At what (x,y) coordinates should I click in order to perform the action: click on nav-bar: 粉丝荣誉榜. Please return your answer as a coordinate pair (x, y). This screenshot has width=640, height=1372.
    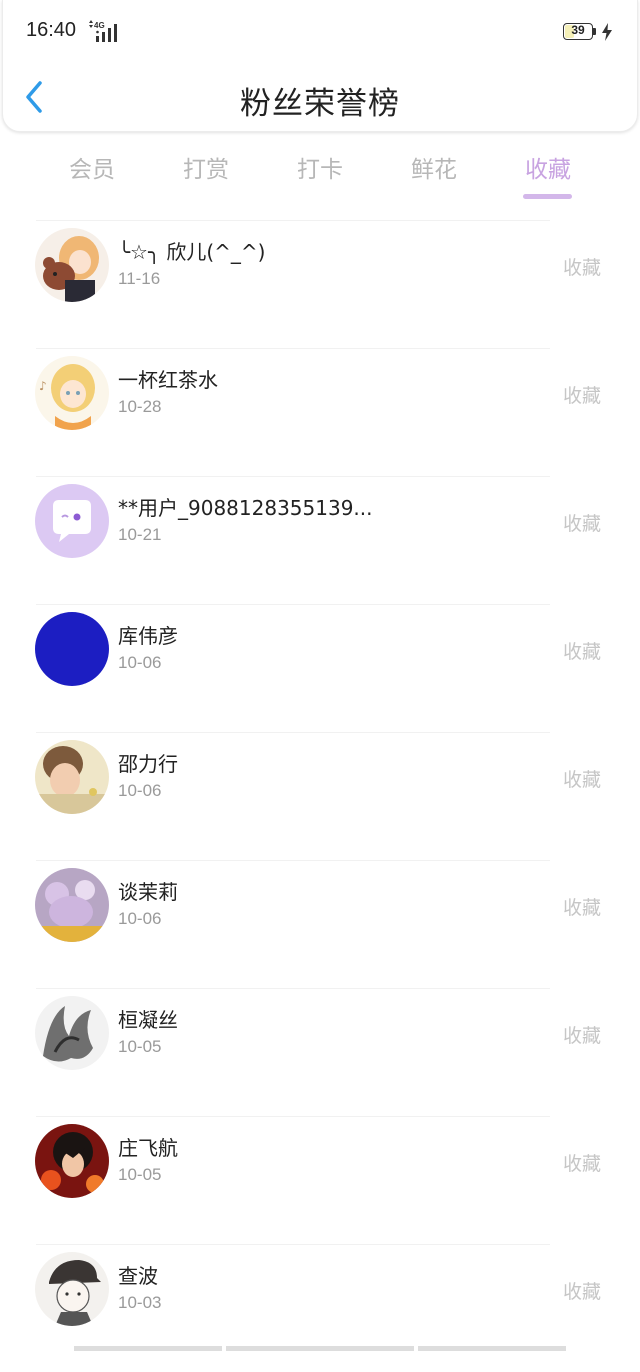
    Looking at the image, I should click on (320, 98).